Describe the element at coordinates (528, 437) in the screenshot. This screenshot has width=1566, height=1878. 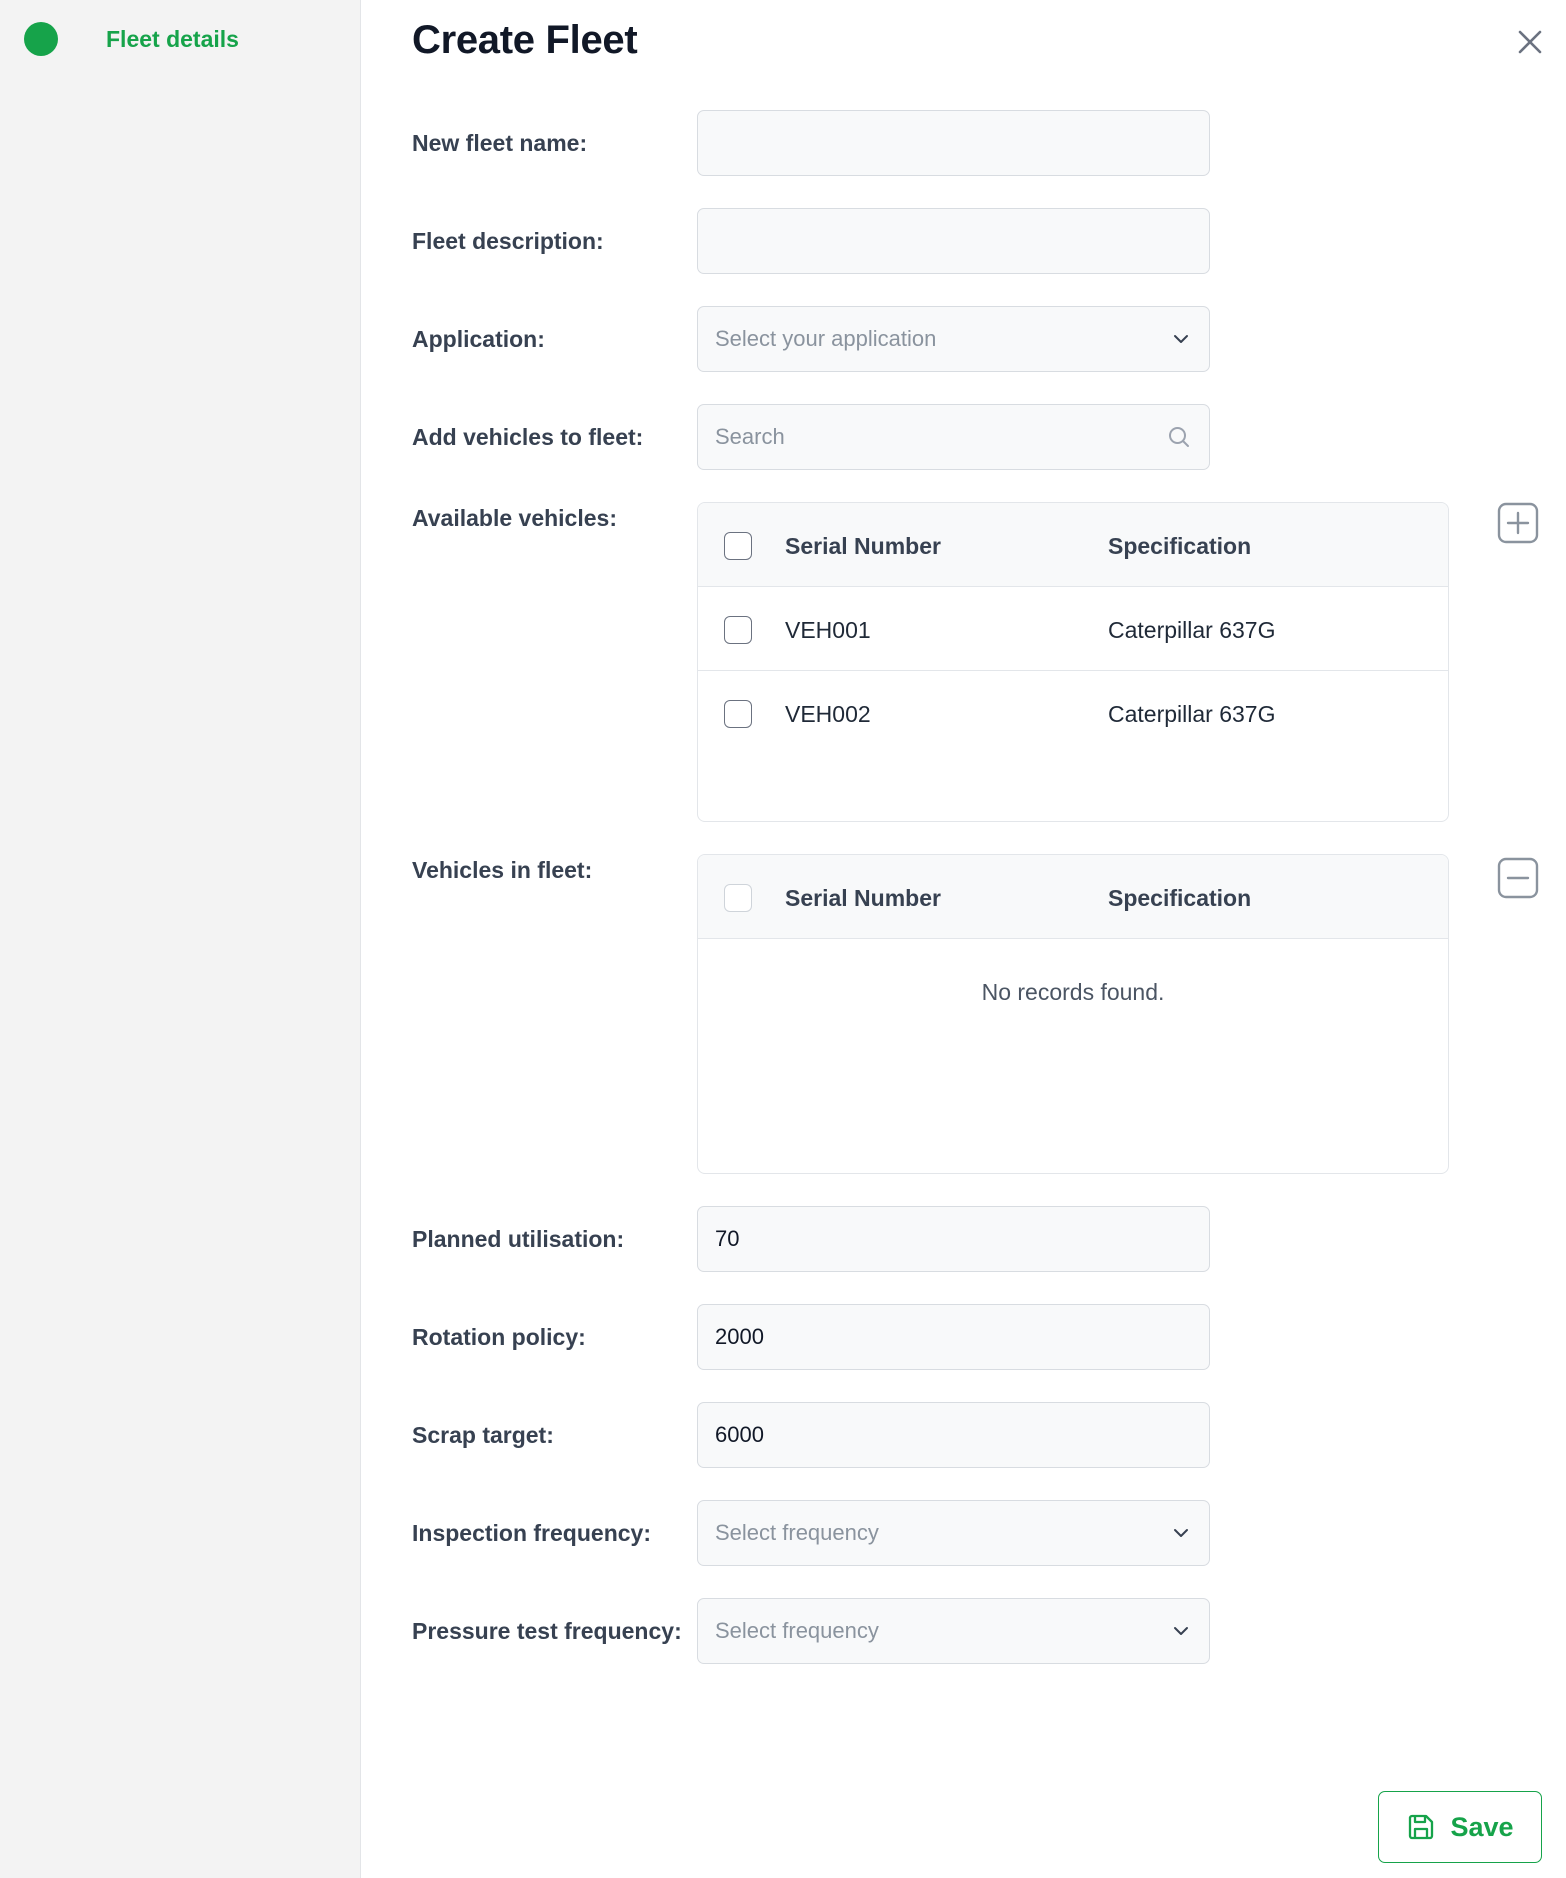
I see `add-vehicles-label: Add vehicles to fleet:` at that location.